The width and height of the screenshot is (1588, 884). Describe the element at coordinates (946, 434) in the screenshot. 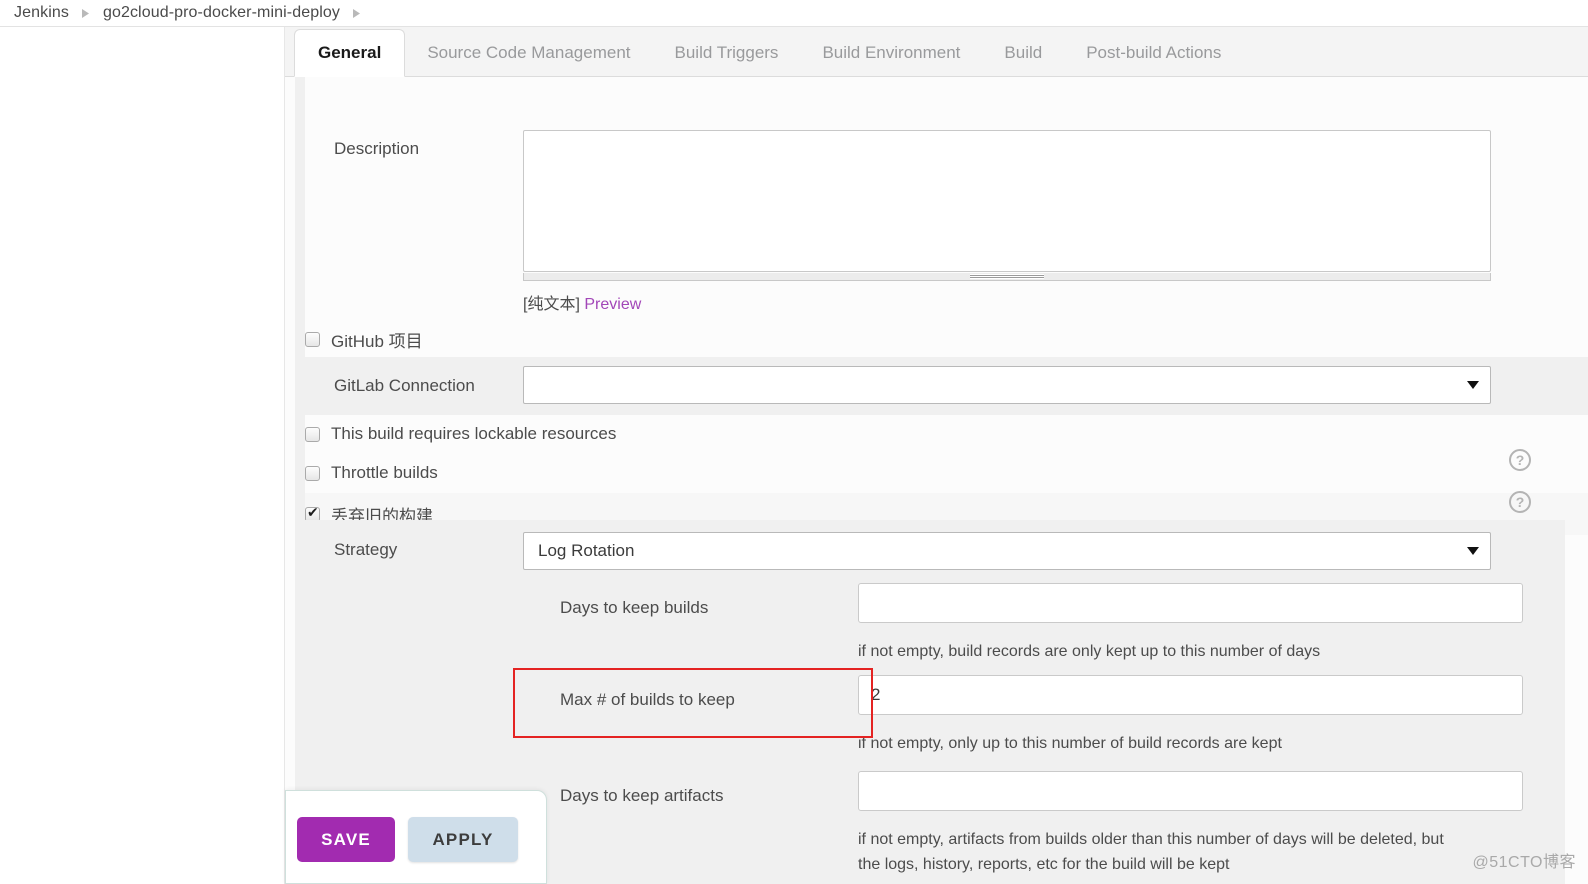

I see `lockable-resources-row: This build requires lockable resources` at that location.